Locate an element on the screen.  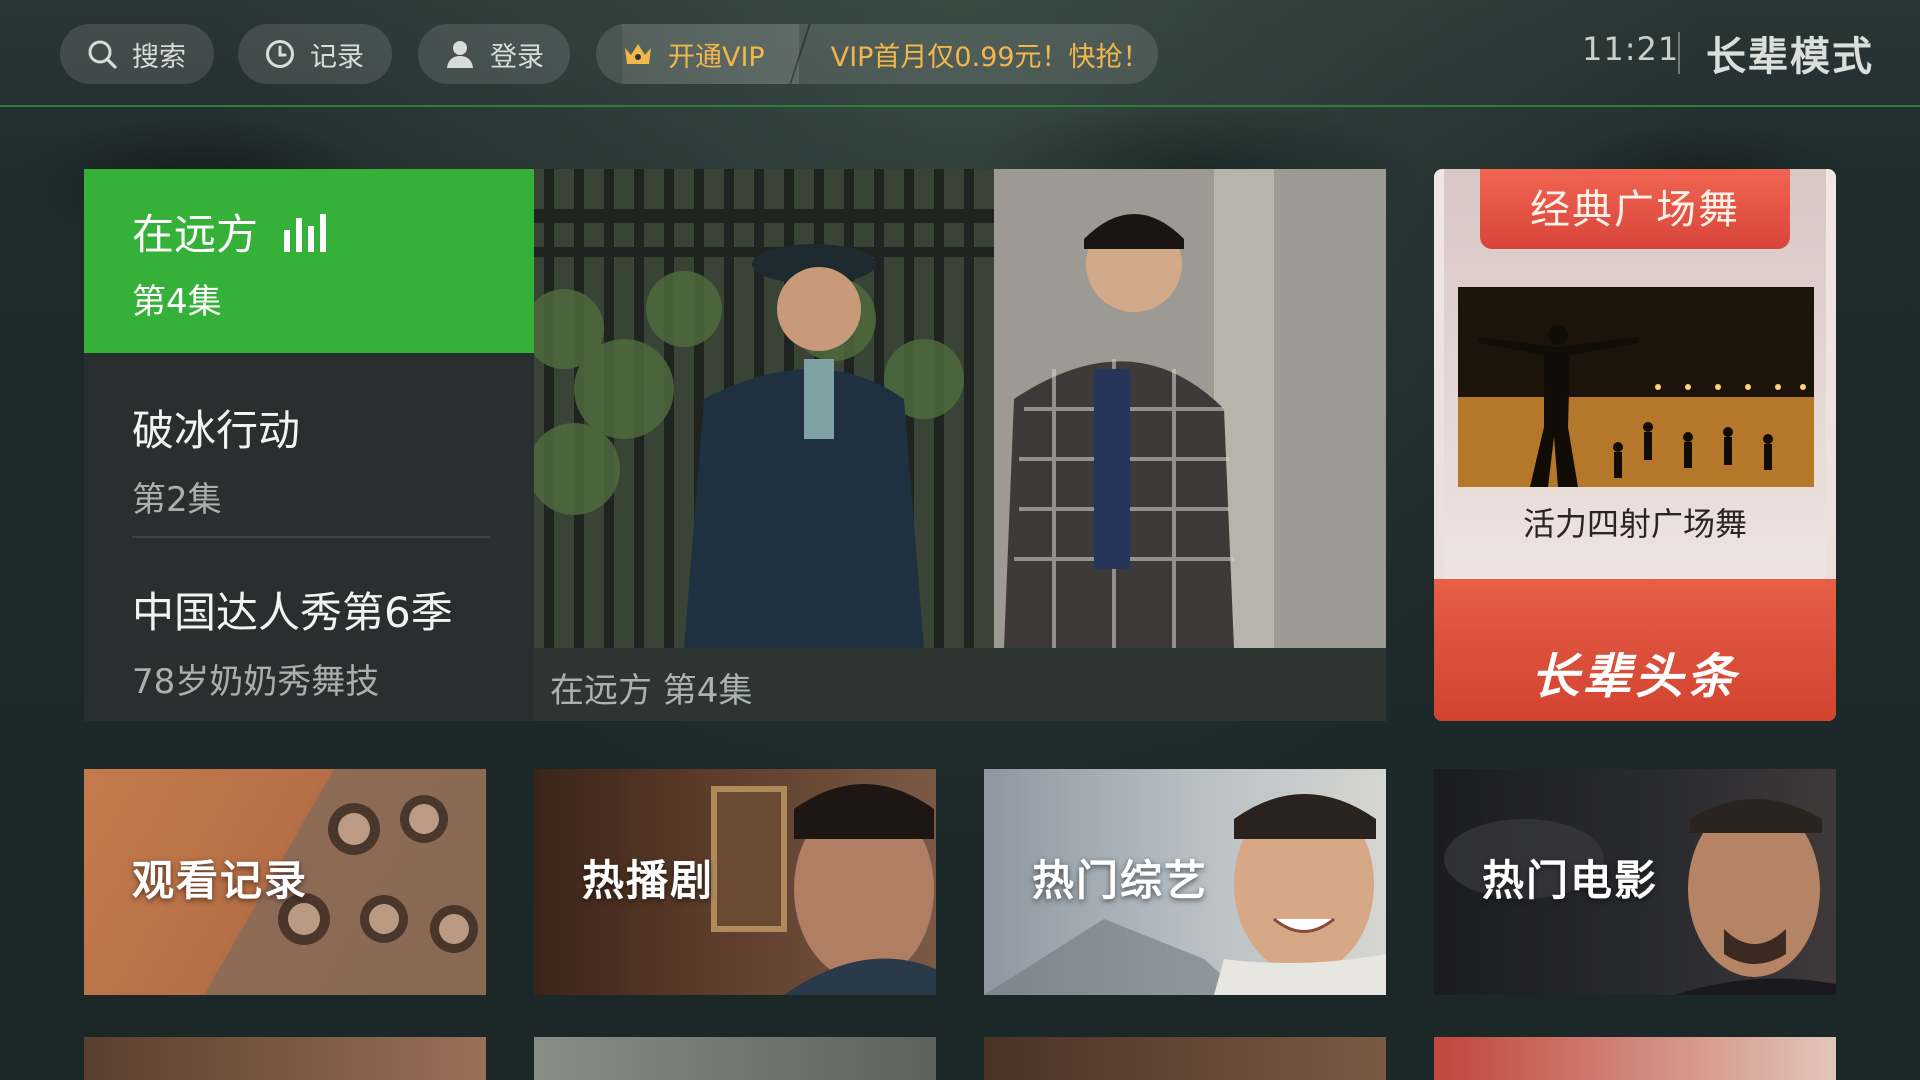
playlist-item-subtitle: 78岁奶奶秀舞技 is located at coordinates (256, 682).